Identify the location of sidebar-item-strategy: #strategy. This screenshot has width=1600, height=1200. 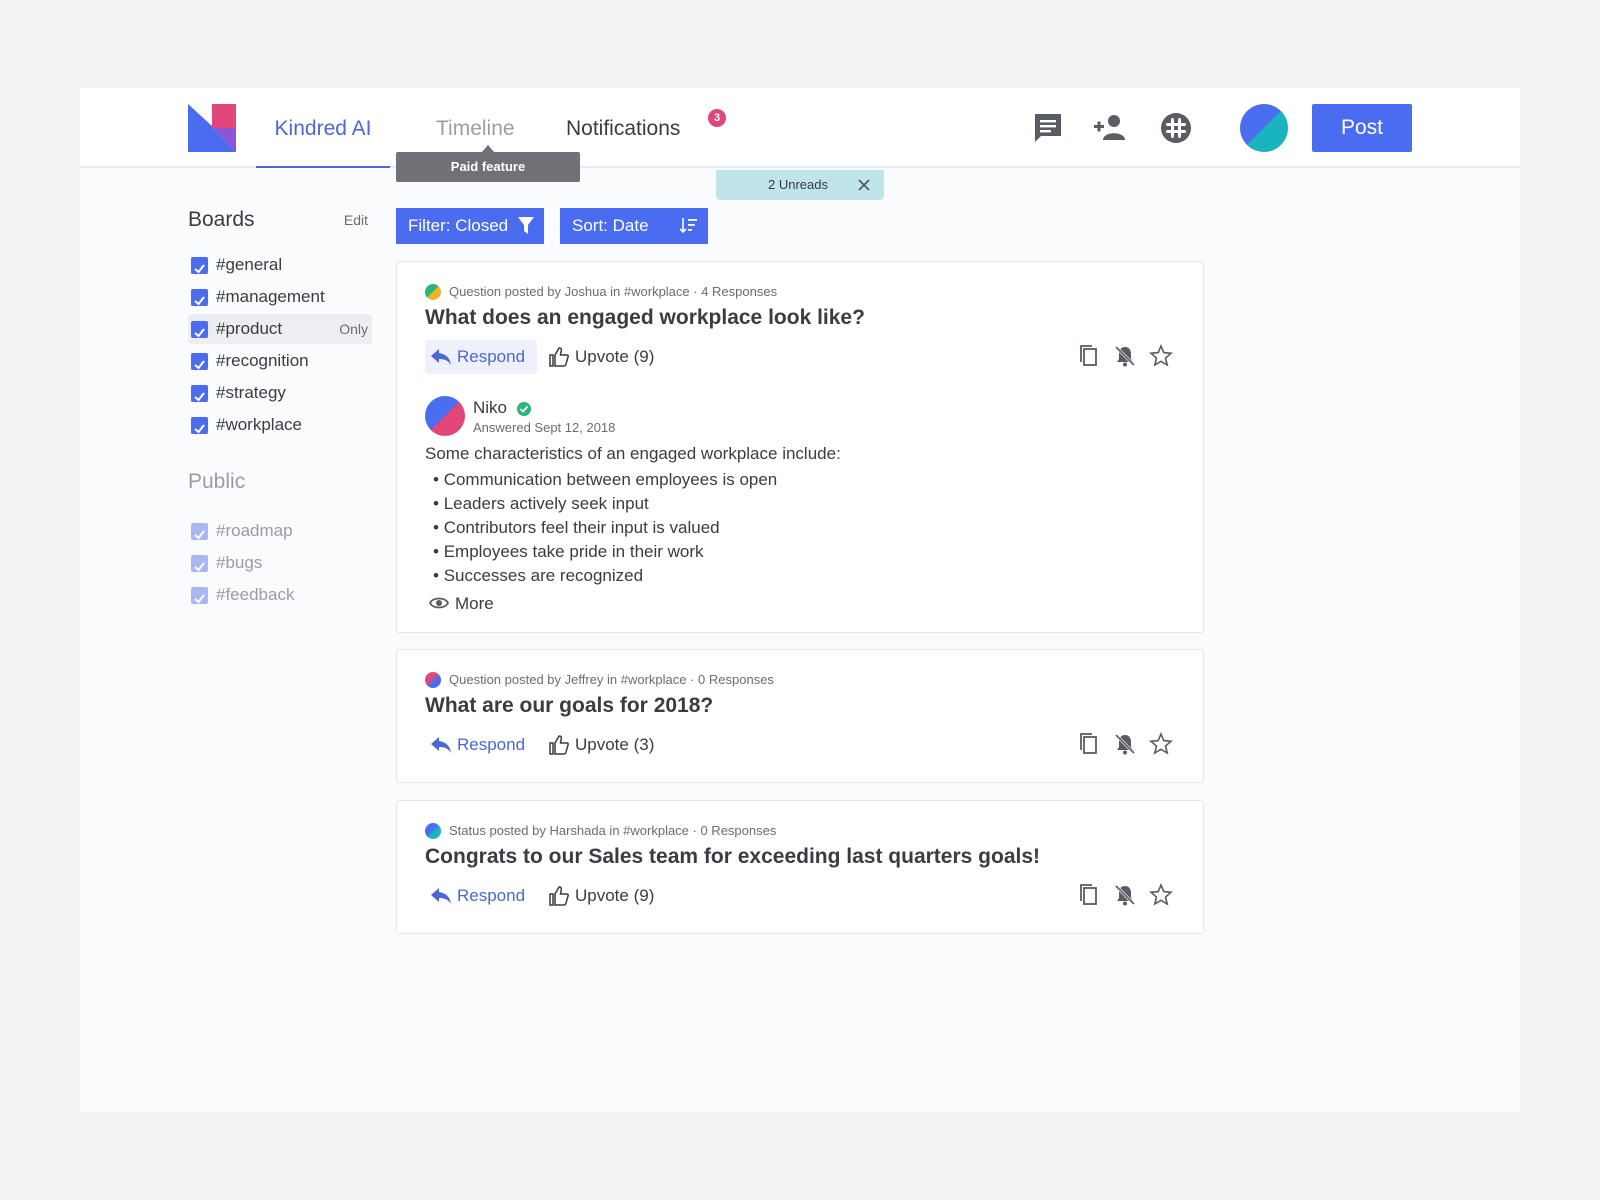
(280, 393).